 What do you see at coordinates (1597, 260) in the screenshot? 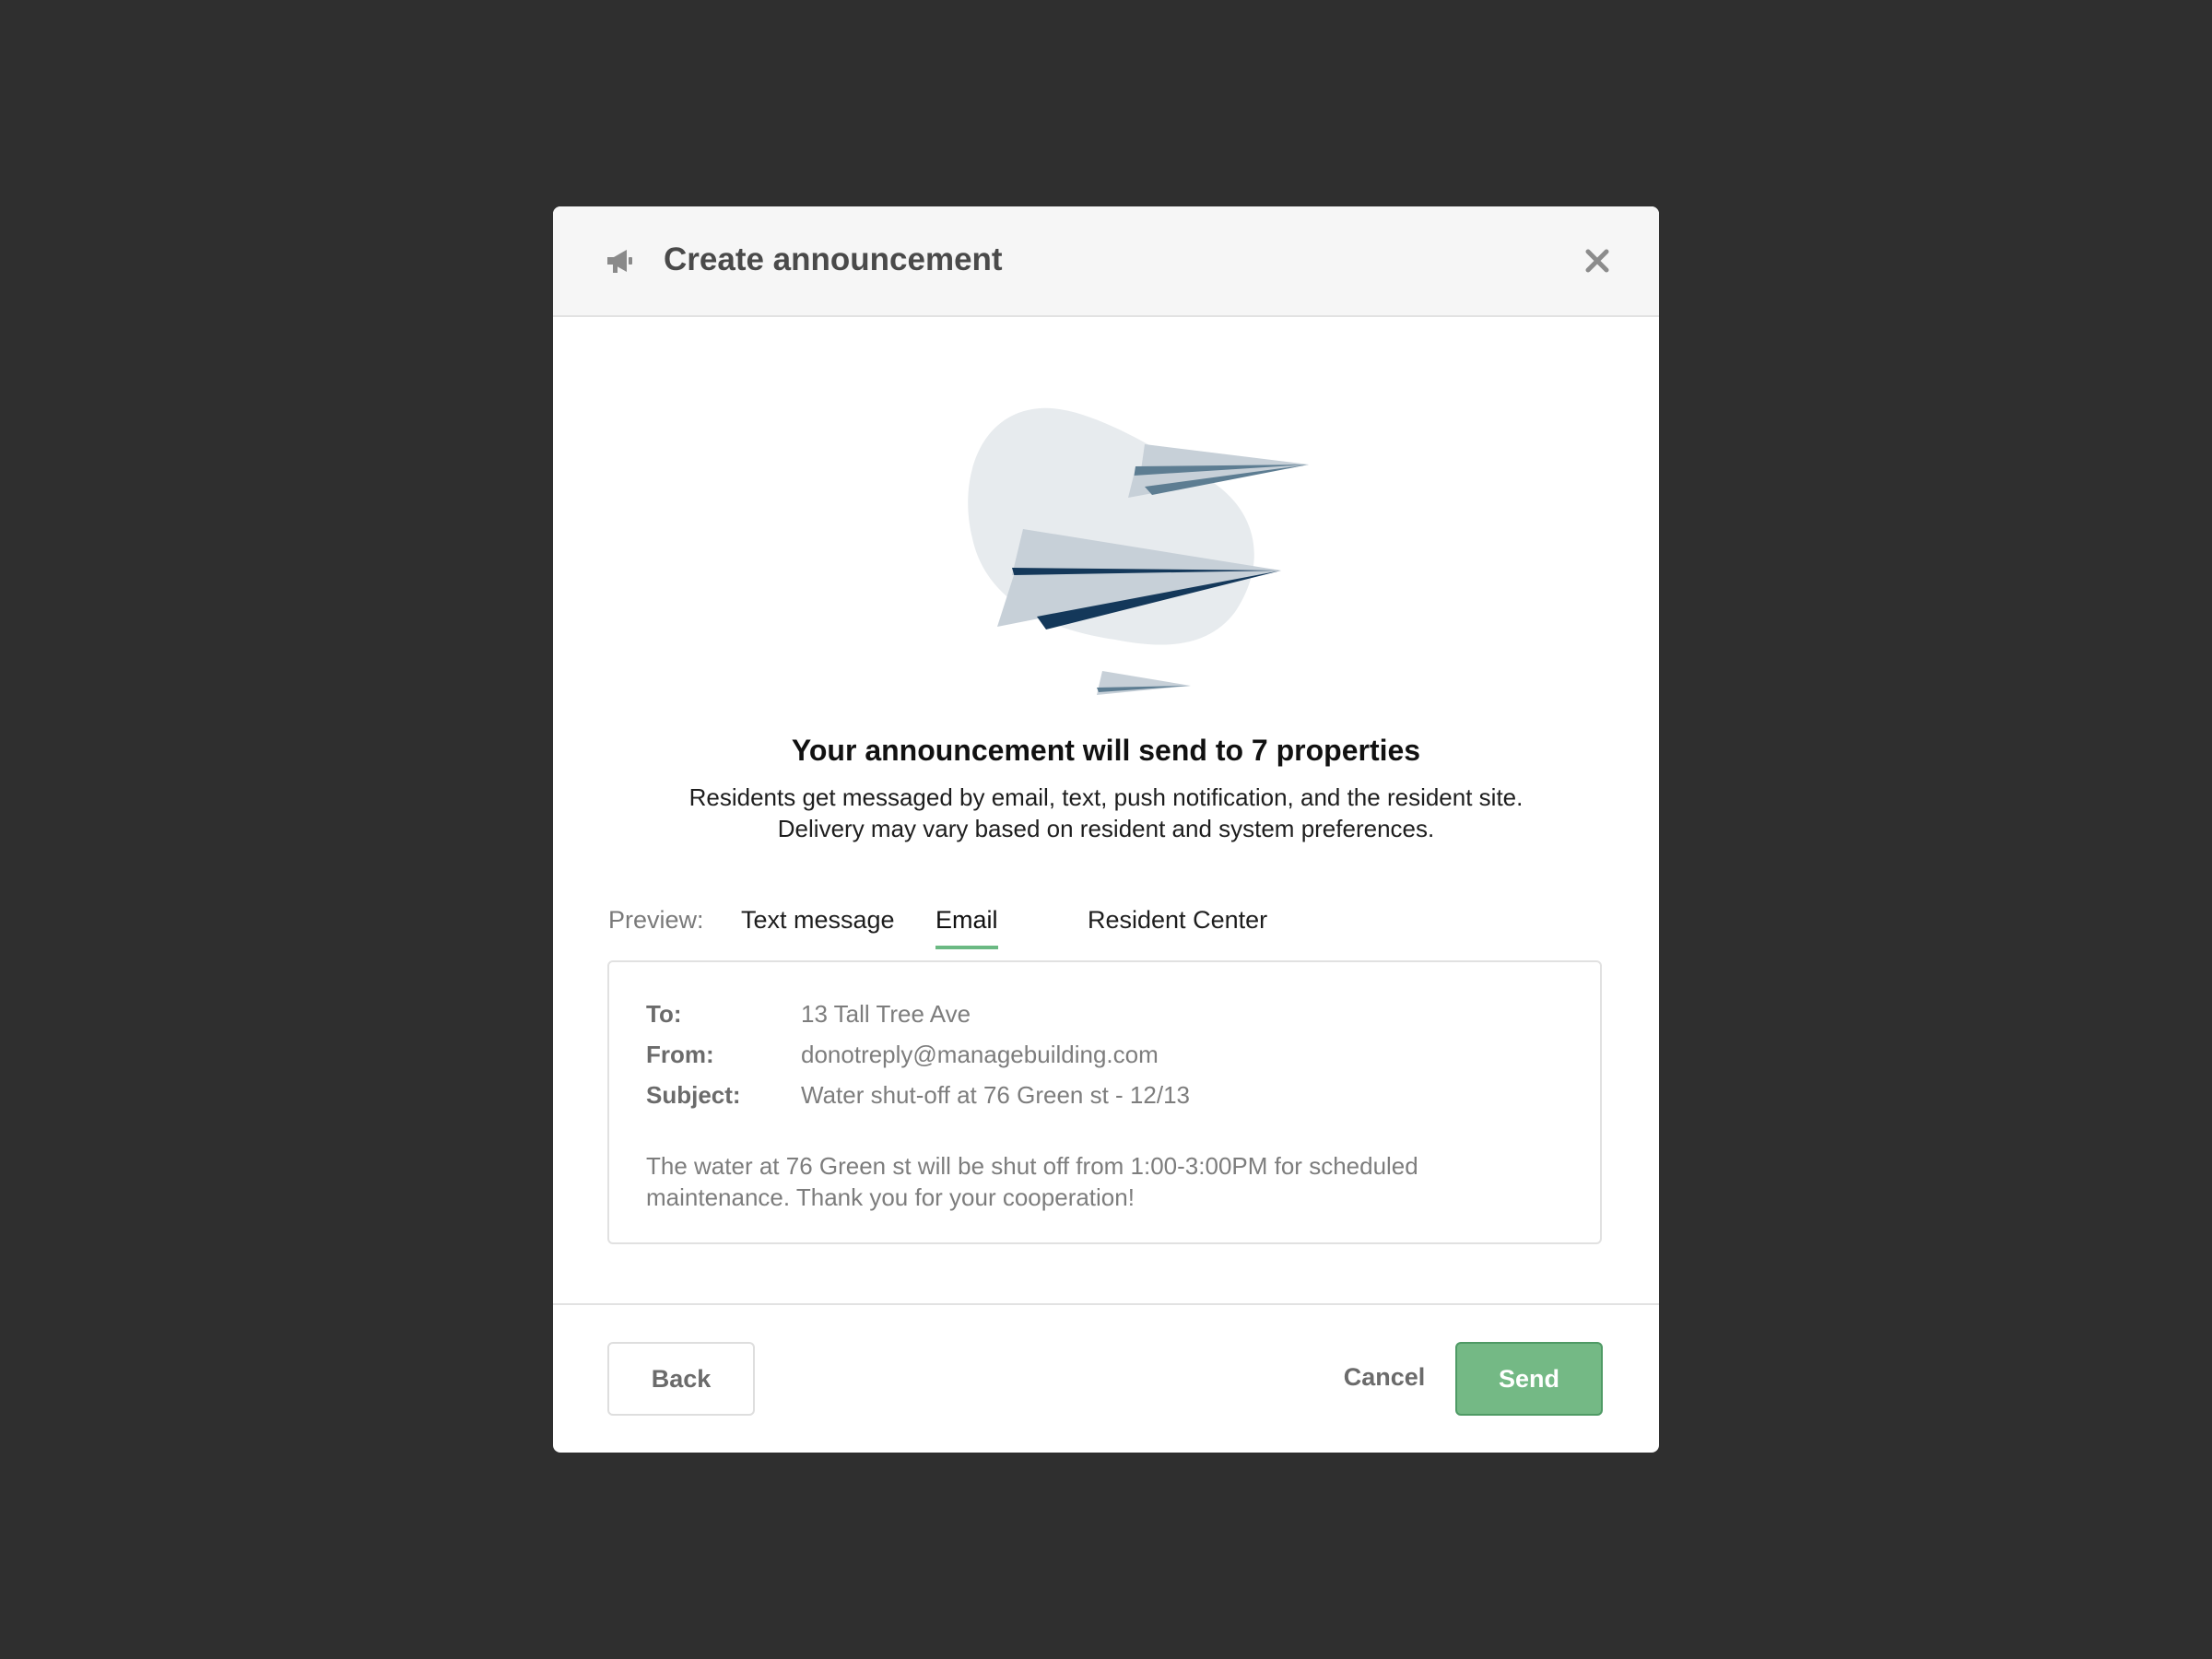
I see `close-icon` at bounding box center [1597, 260].